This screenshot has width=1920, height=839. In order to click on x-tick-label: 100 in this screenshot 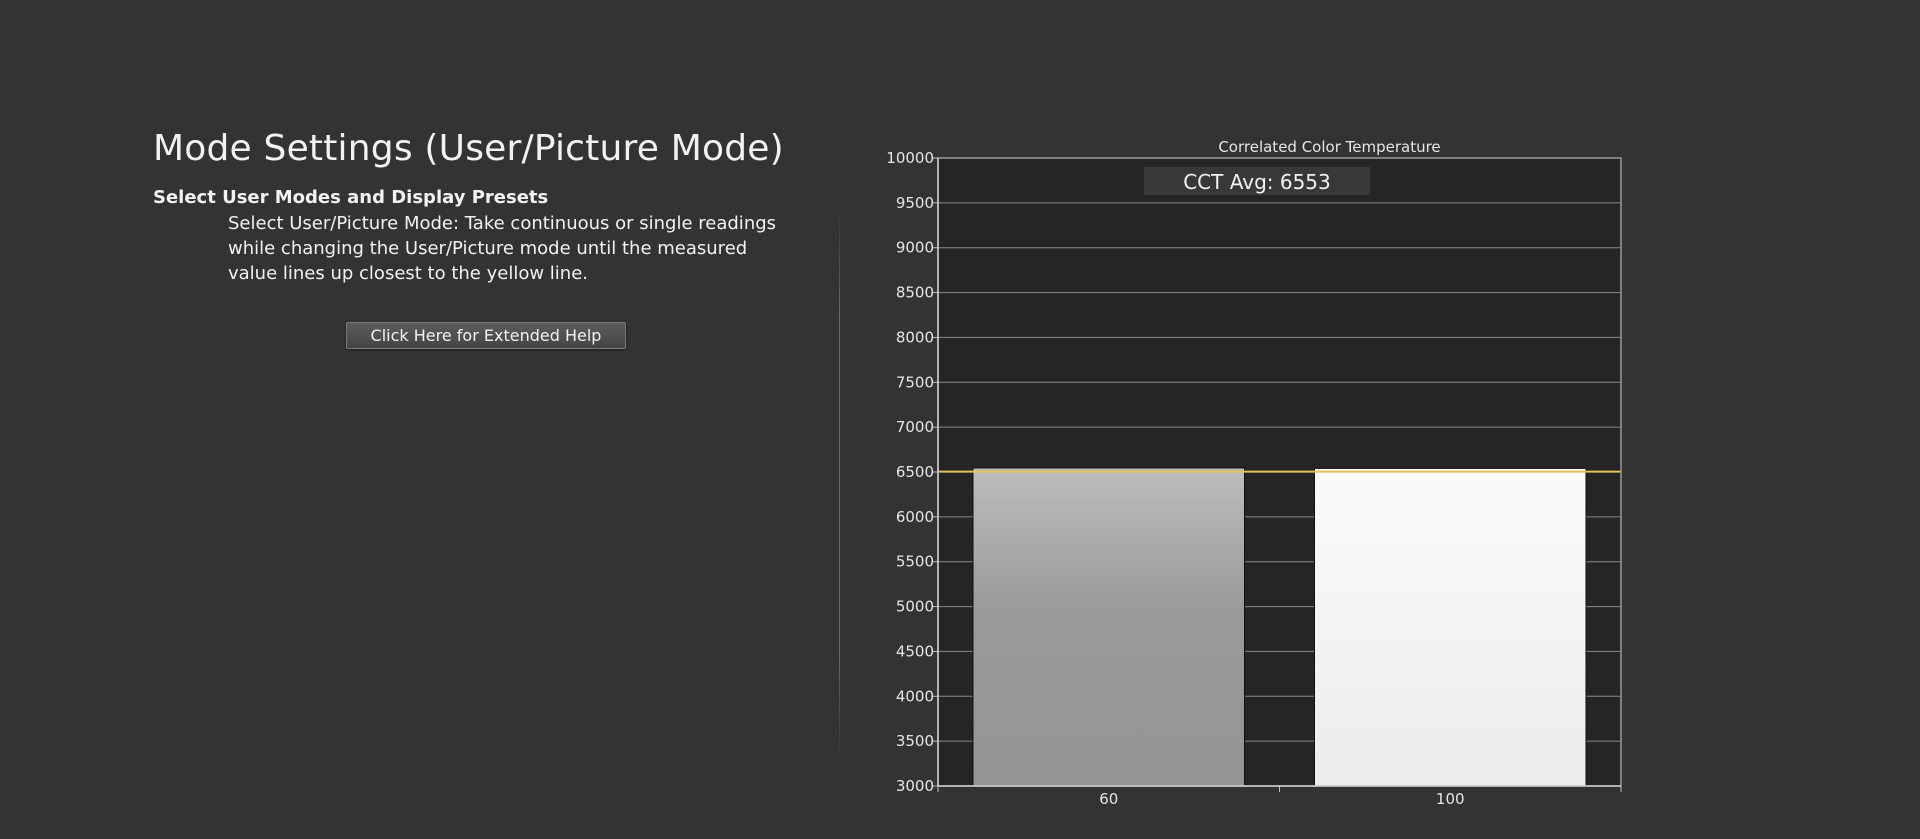, I will do `click(1450, 799)`.